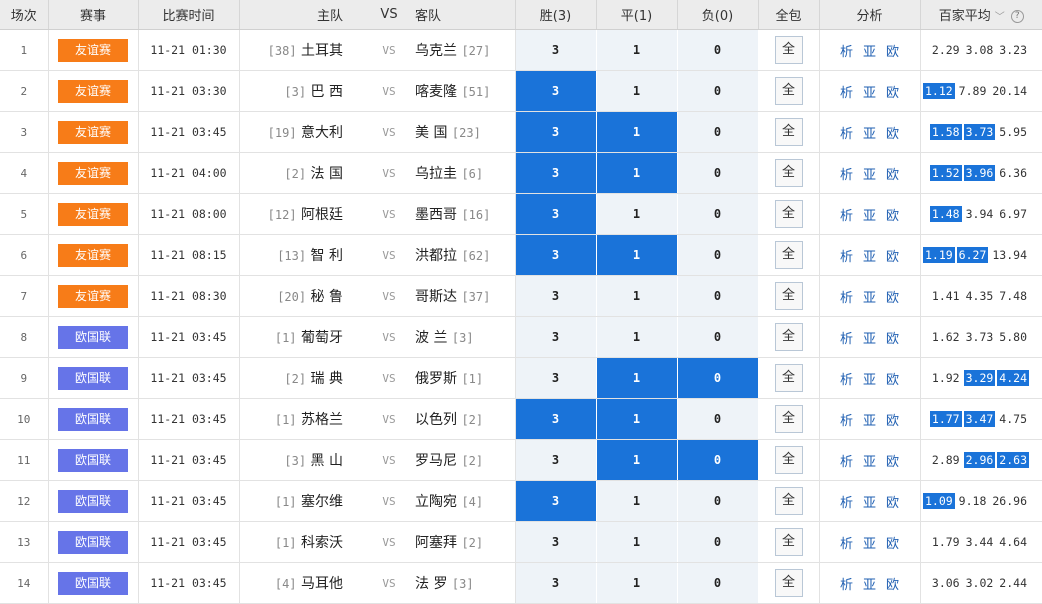 Image resolution: width=1042 pixels, height=604 pixels. I want to click on home-team: 苏格兰, so click(322, 420).